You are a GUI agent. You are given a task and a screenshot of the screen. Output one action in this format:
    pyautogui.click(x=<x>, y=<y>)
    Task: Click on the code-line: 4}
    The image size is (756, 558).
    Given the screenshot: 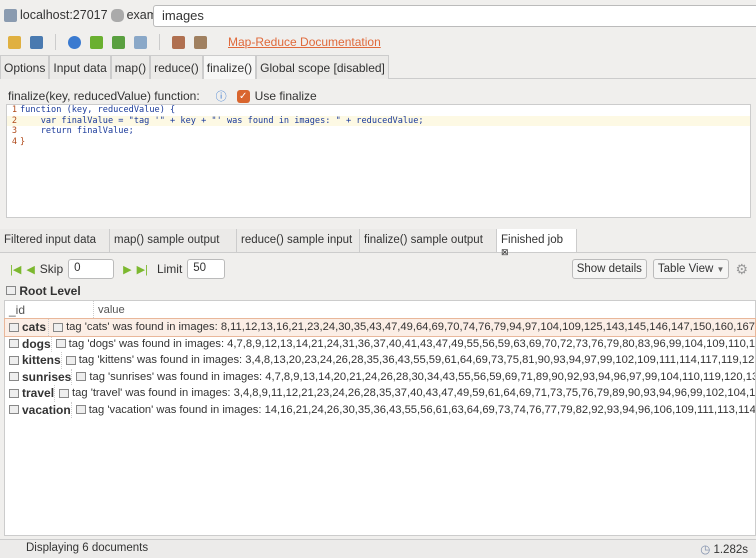 What is the action you would take?
    pyautogui.click(x=18, y=141)
    